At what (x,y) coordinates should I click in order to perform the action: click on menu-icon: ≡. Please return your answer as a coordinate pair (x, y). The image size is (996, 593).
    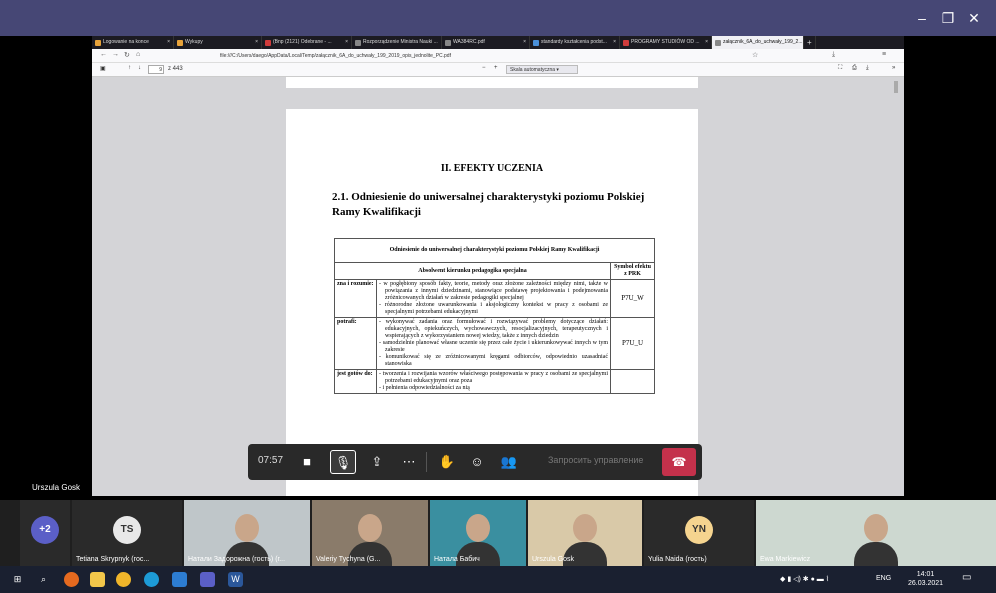
    Looking at the image, I should click on (884, 54).